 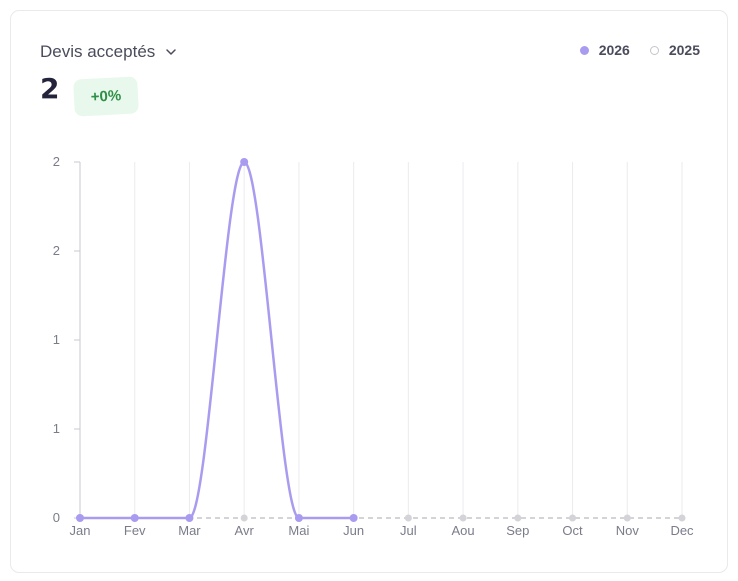 I want to click on x-tick-label: Jun, so click(x=353, y=530).